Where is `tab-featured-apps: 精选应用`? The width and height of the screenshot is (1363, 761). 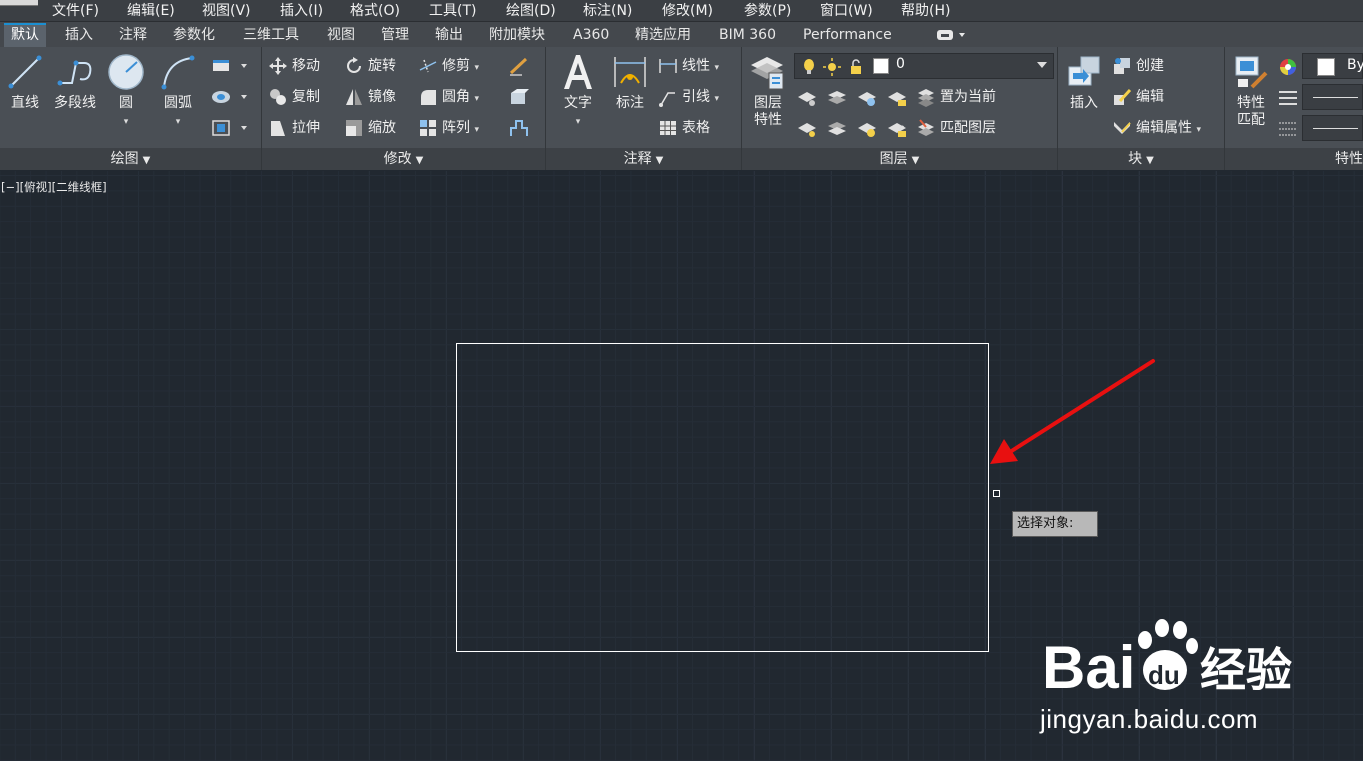 tab-featured-apps: 精选应用 is located at coordinates (663, 35).